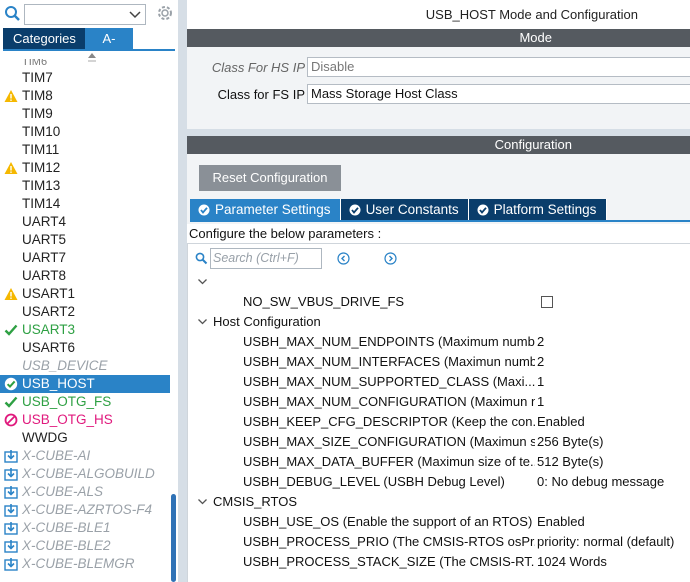 This screenshot has width=690, height=582. Describe the element at coordinates (265, 209) in the screenshot. I see `tab-parameter-settings: Parameter Settings` at that location.